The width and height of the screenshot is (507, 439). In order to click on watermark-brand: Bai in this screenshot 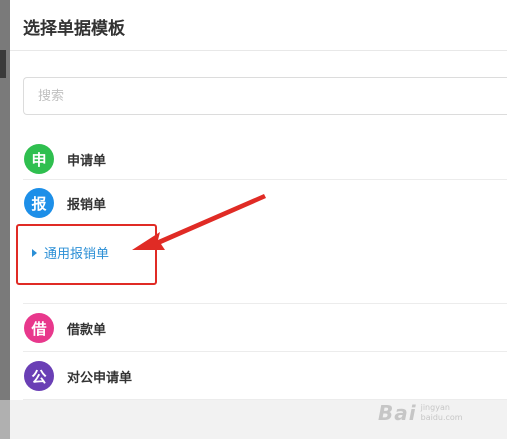, I will do `click(397, 413)`.